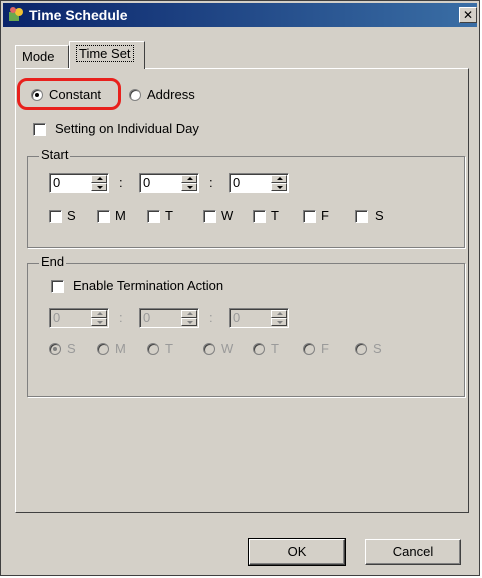  What do you see at coordinates (361, 216) in the screenshot?
I see `start-day-checkbox-sat` at bounding box center [361, 216].